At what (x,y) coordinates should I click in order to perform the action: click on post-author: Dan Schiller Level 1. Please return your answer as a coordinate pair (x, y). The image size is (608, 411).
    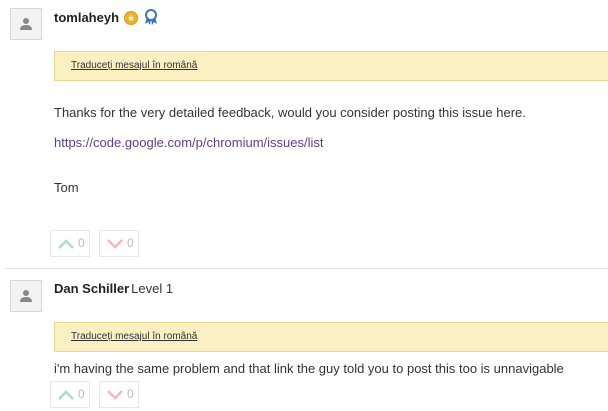
    Looking at the image, I should click on (113, 288).